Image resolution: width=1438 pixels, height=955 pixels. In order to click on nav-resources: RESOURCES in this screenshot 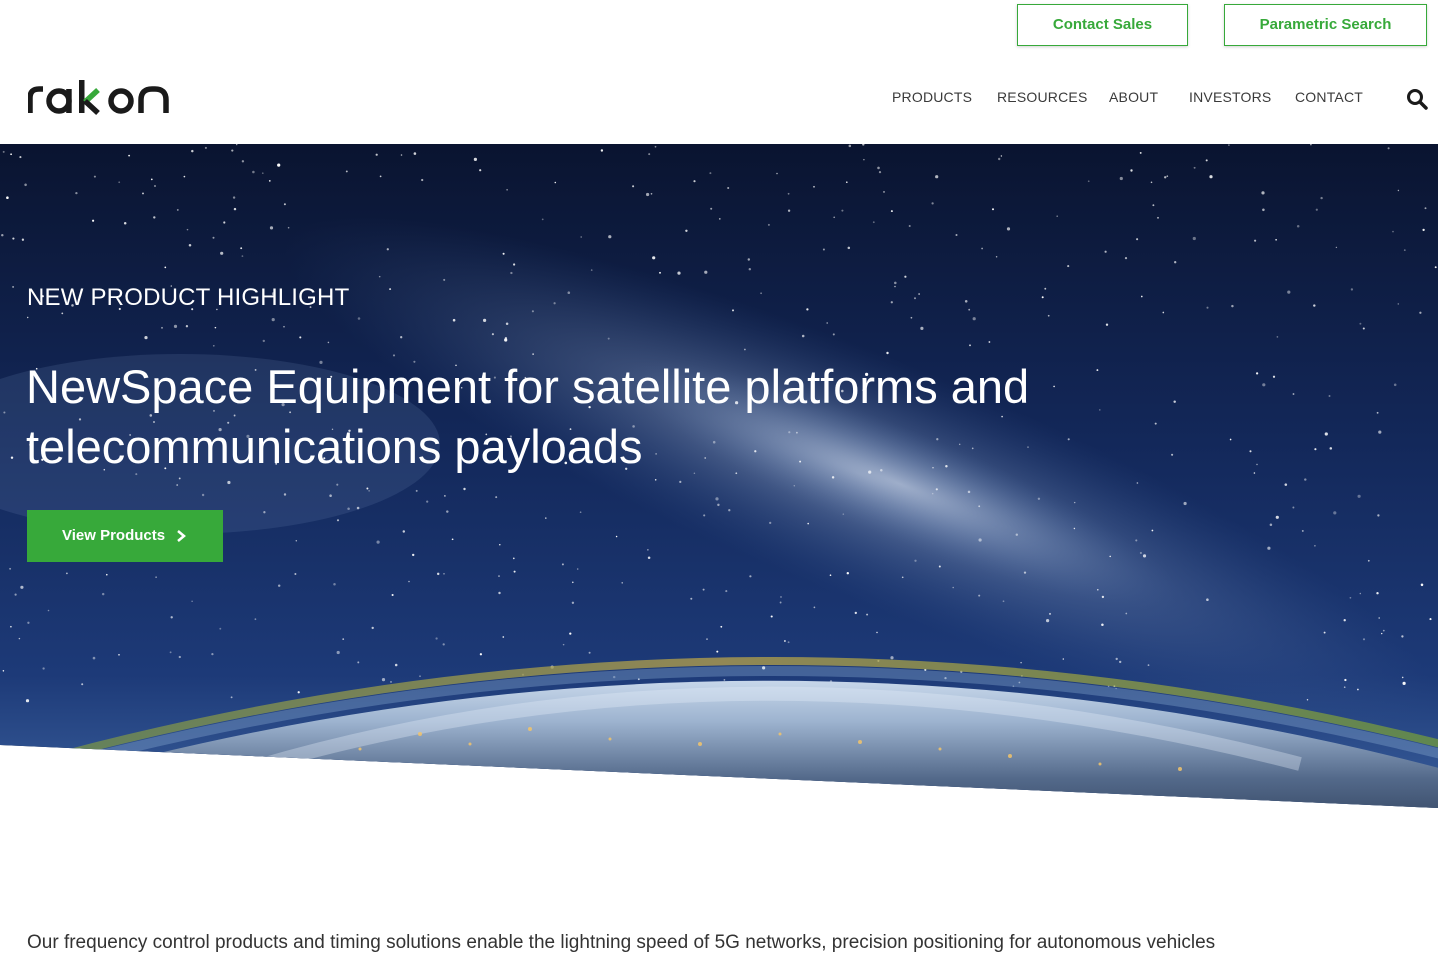, I will do `click(1042, 97)`.